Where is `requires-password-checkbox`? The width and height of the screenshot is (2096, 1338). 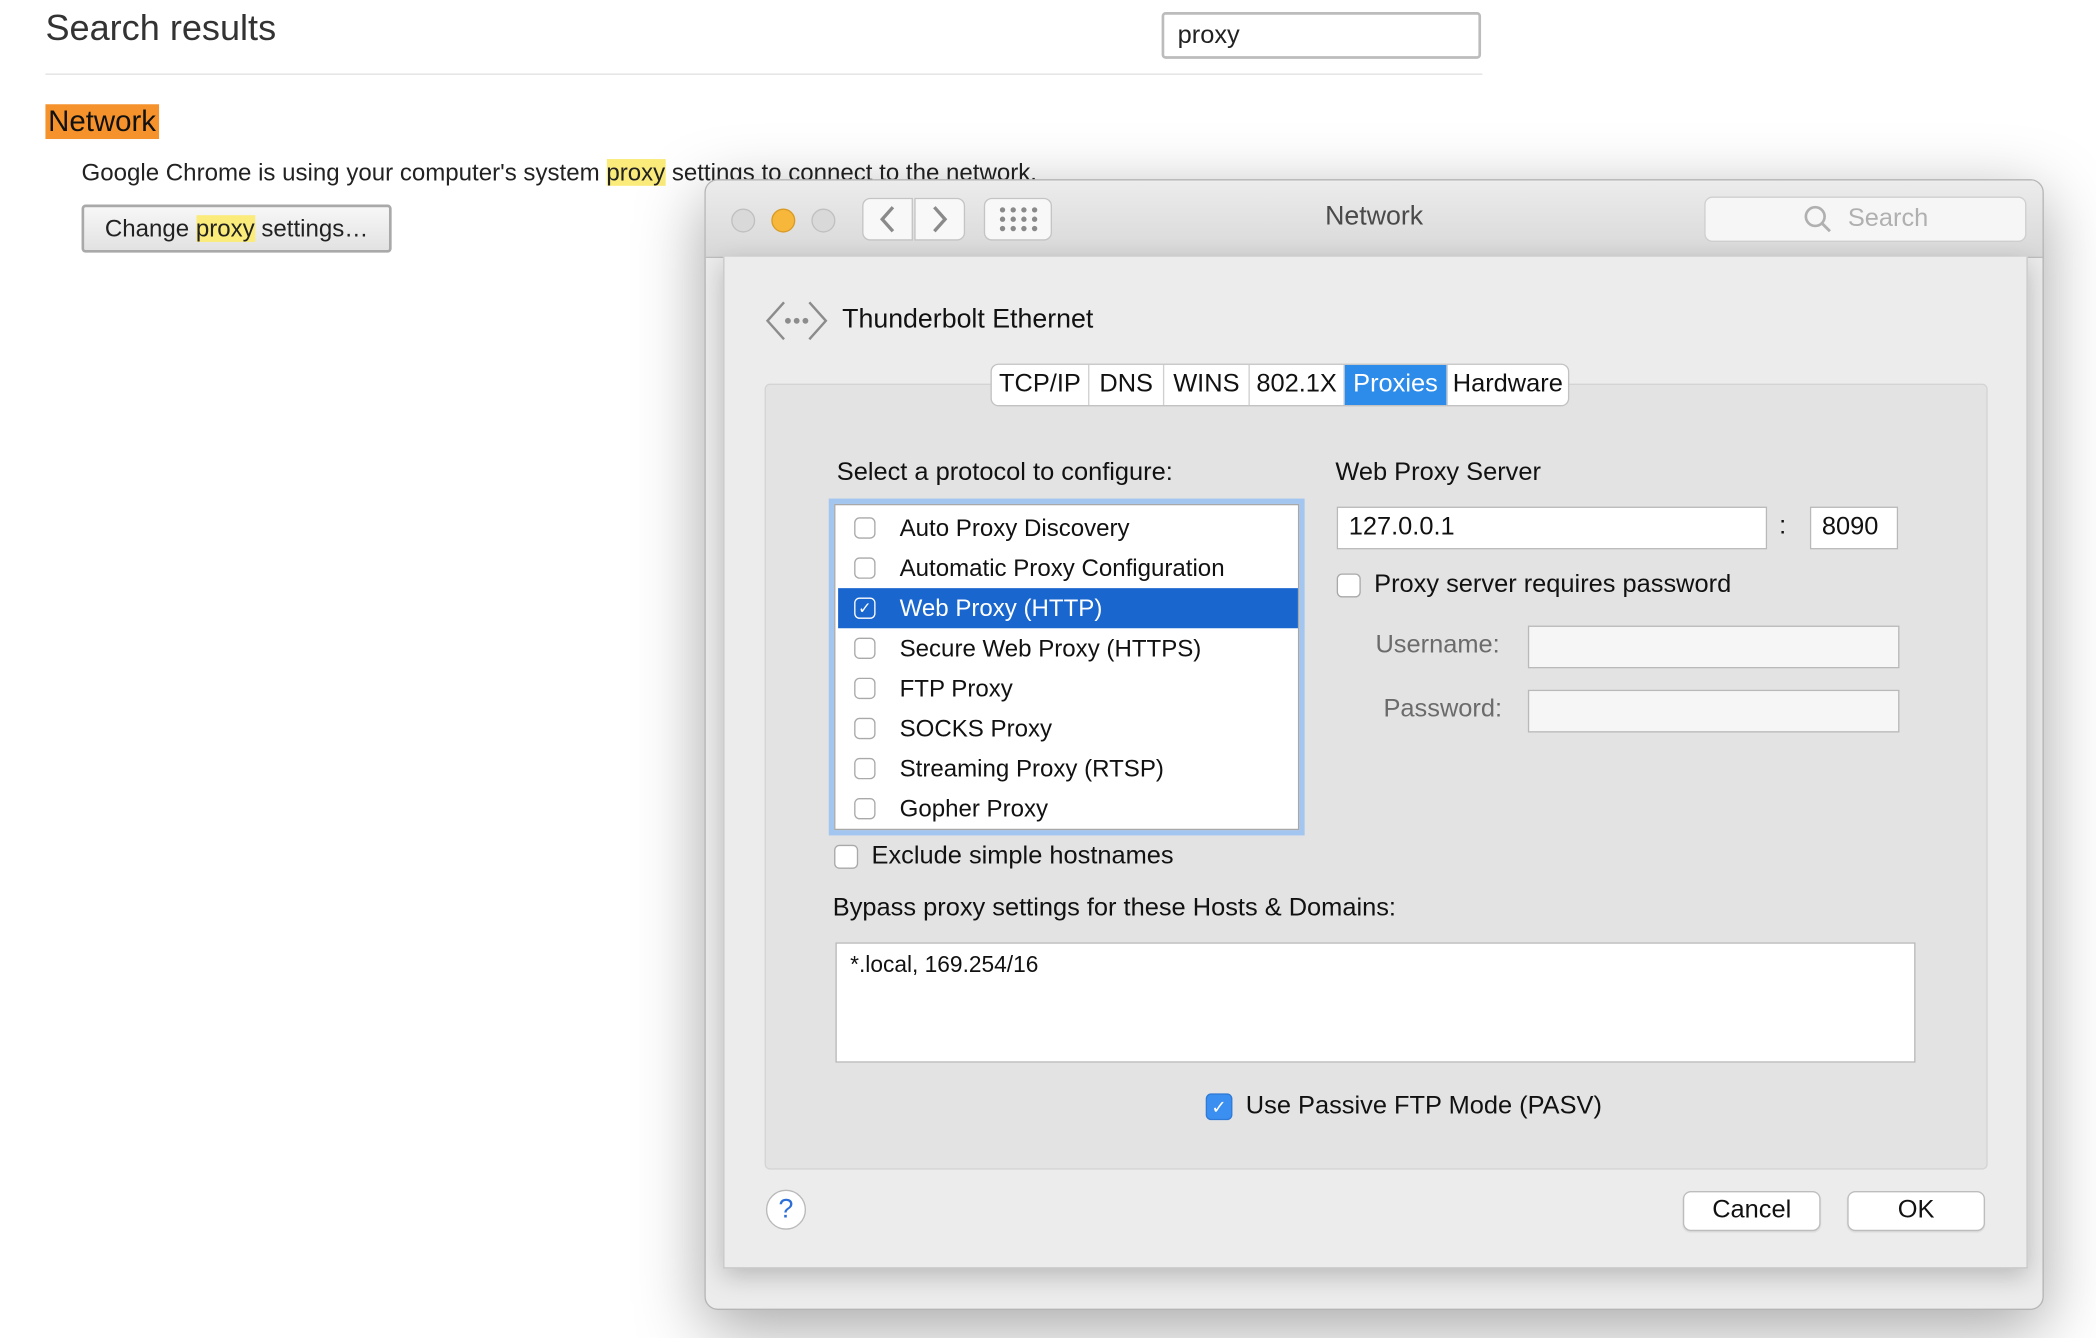 requires-password-checkbox is located at coordinates (1348, 585).